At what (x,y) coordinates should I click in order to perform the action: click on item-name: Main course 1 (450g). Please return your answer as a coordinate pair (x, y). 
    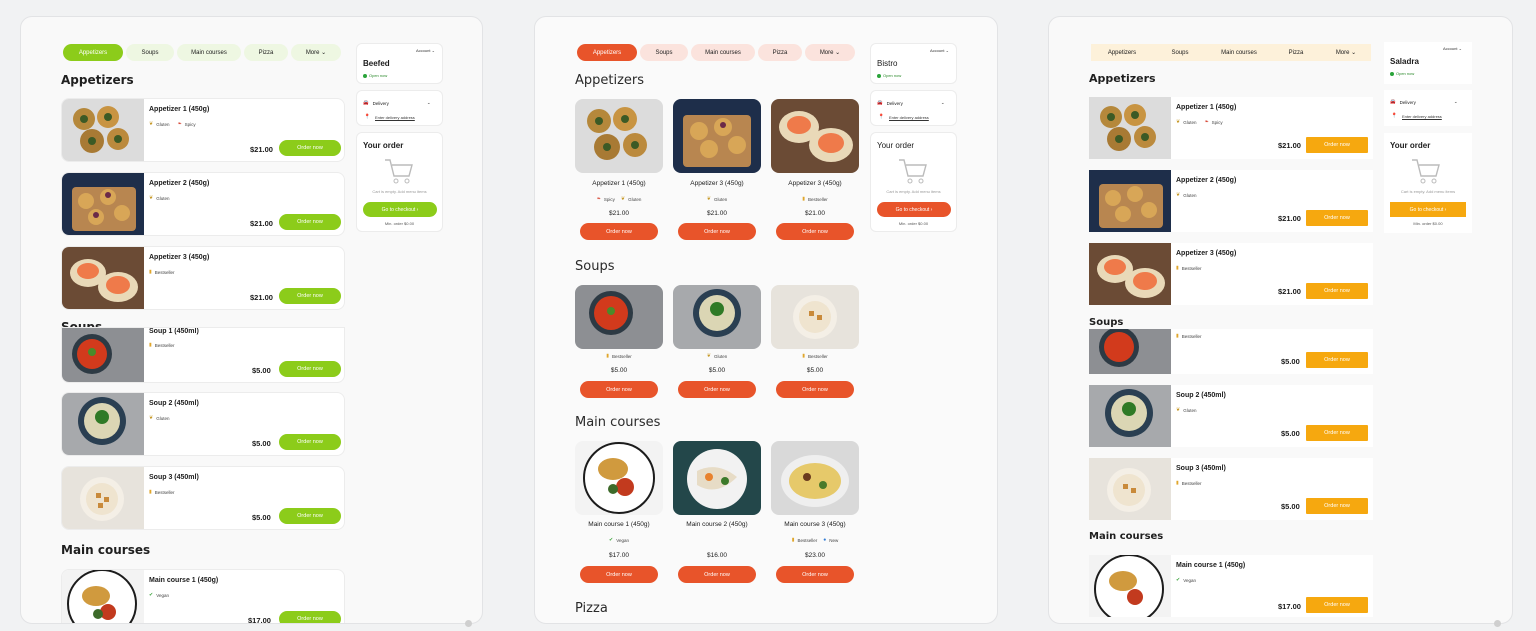
    Looking at the image, I should click on (619, 524).